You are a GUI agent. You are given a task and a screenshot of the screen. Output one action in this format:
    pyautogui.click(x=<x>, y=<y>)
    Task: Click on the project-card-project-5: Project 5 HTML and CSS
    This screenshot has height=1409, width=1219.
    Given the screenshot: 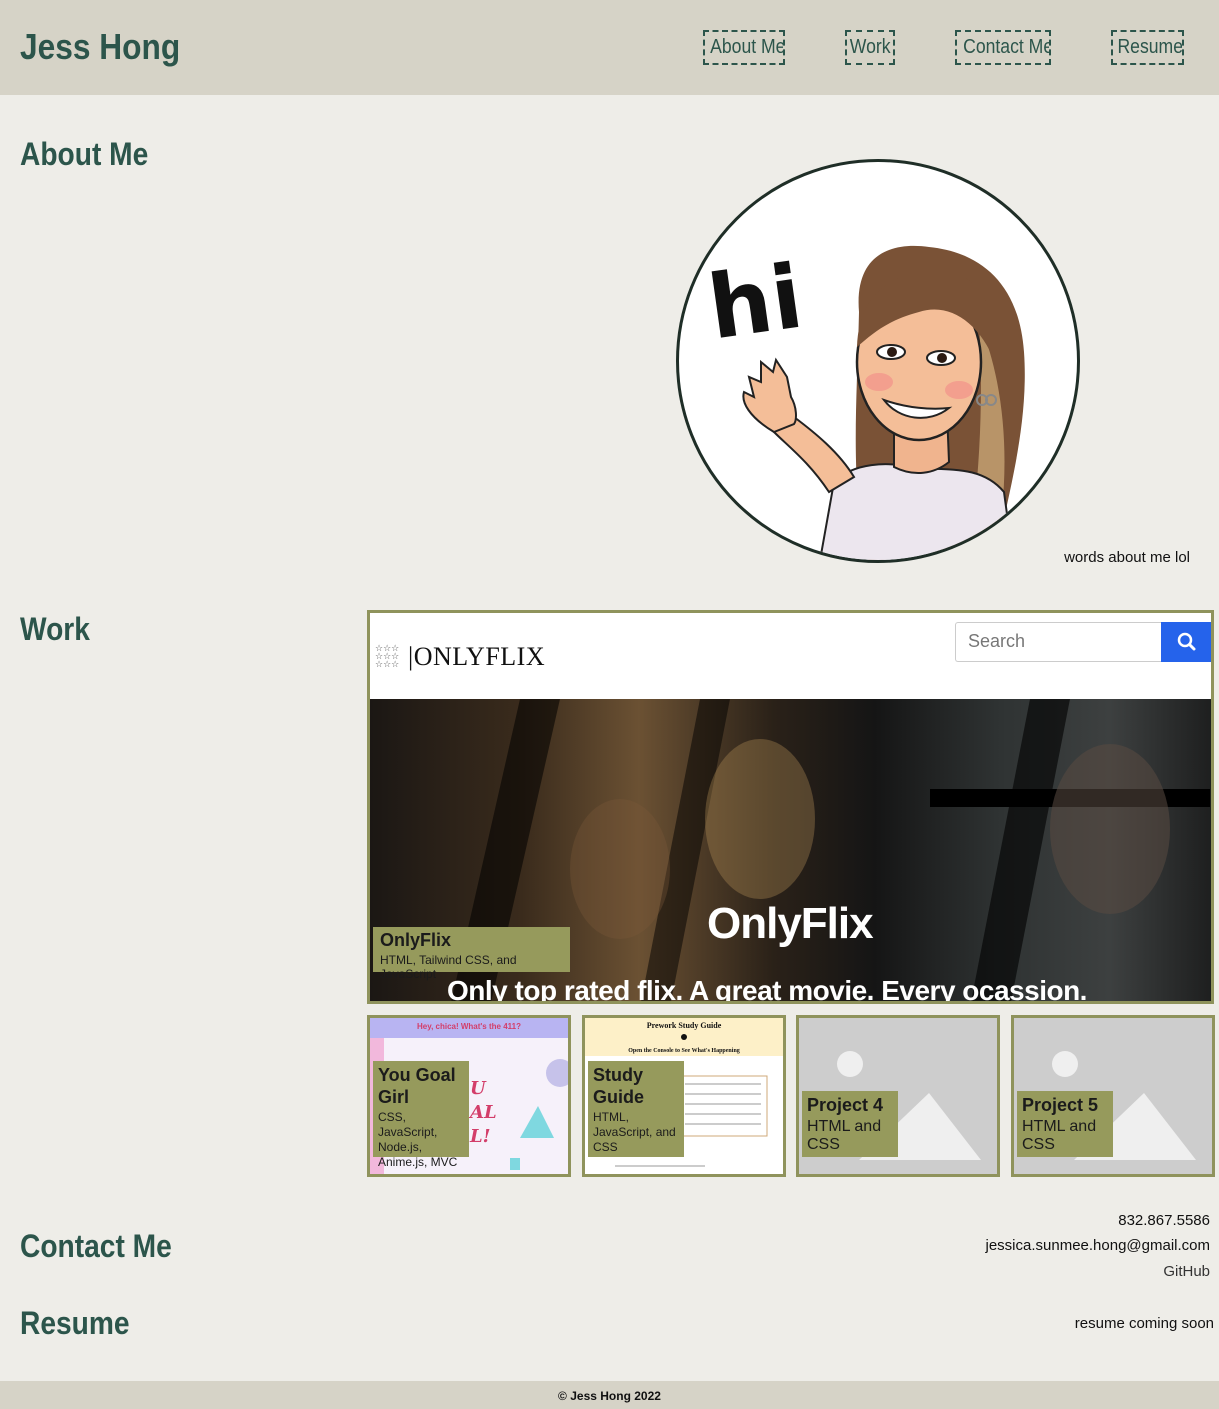 What is the action you would take?
    pyautogui.click(x=1113, y=1096)
    